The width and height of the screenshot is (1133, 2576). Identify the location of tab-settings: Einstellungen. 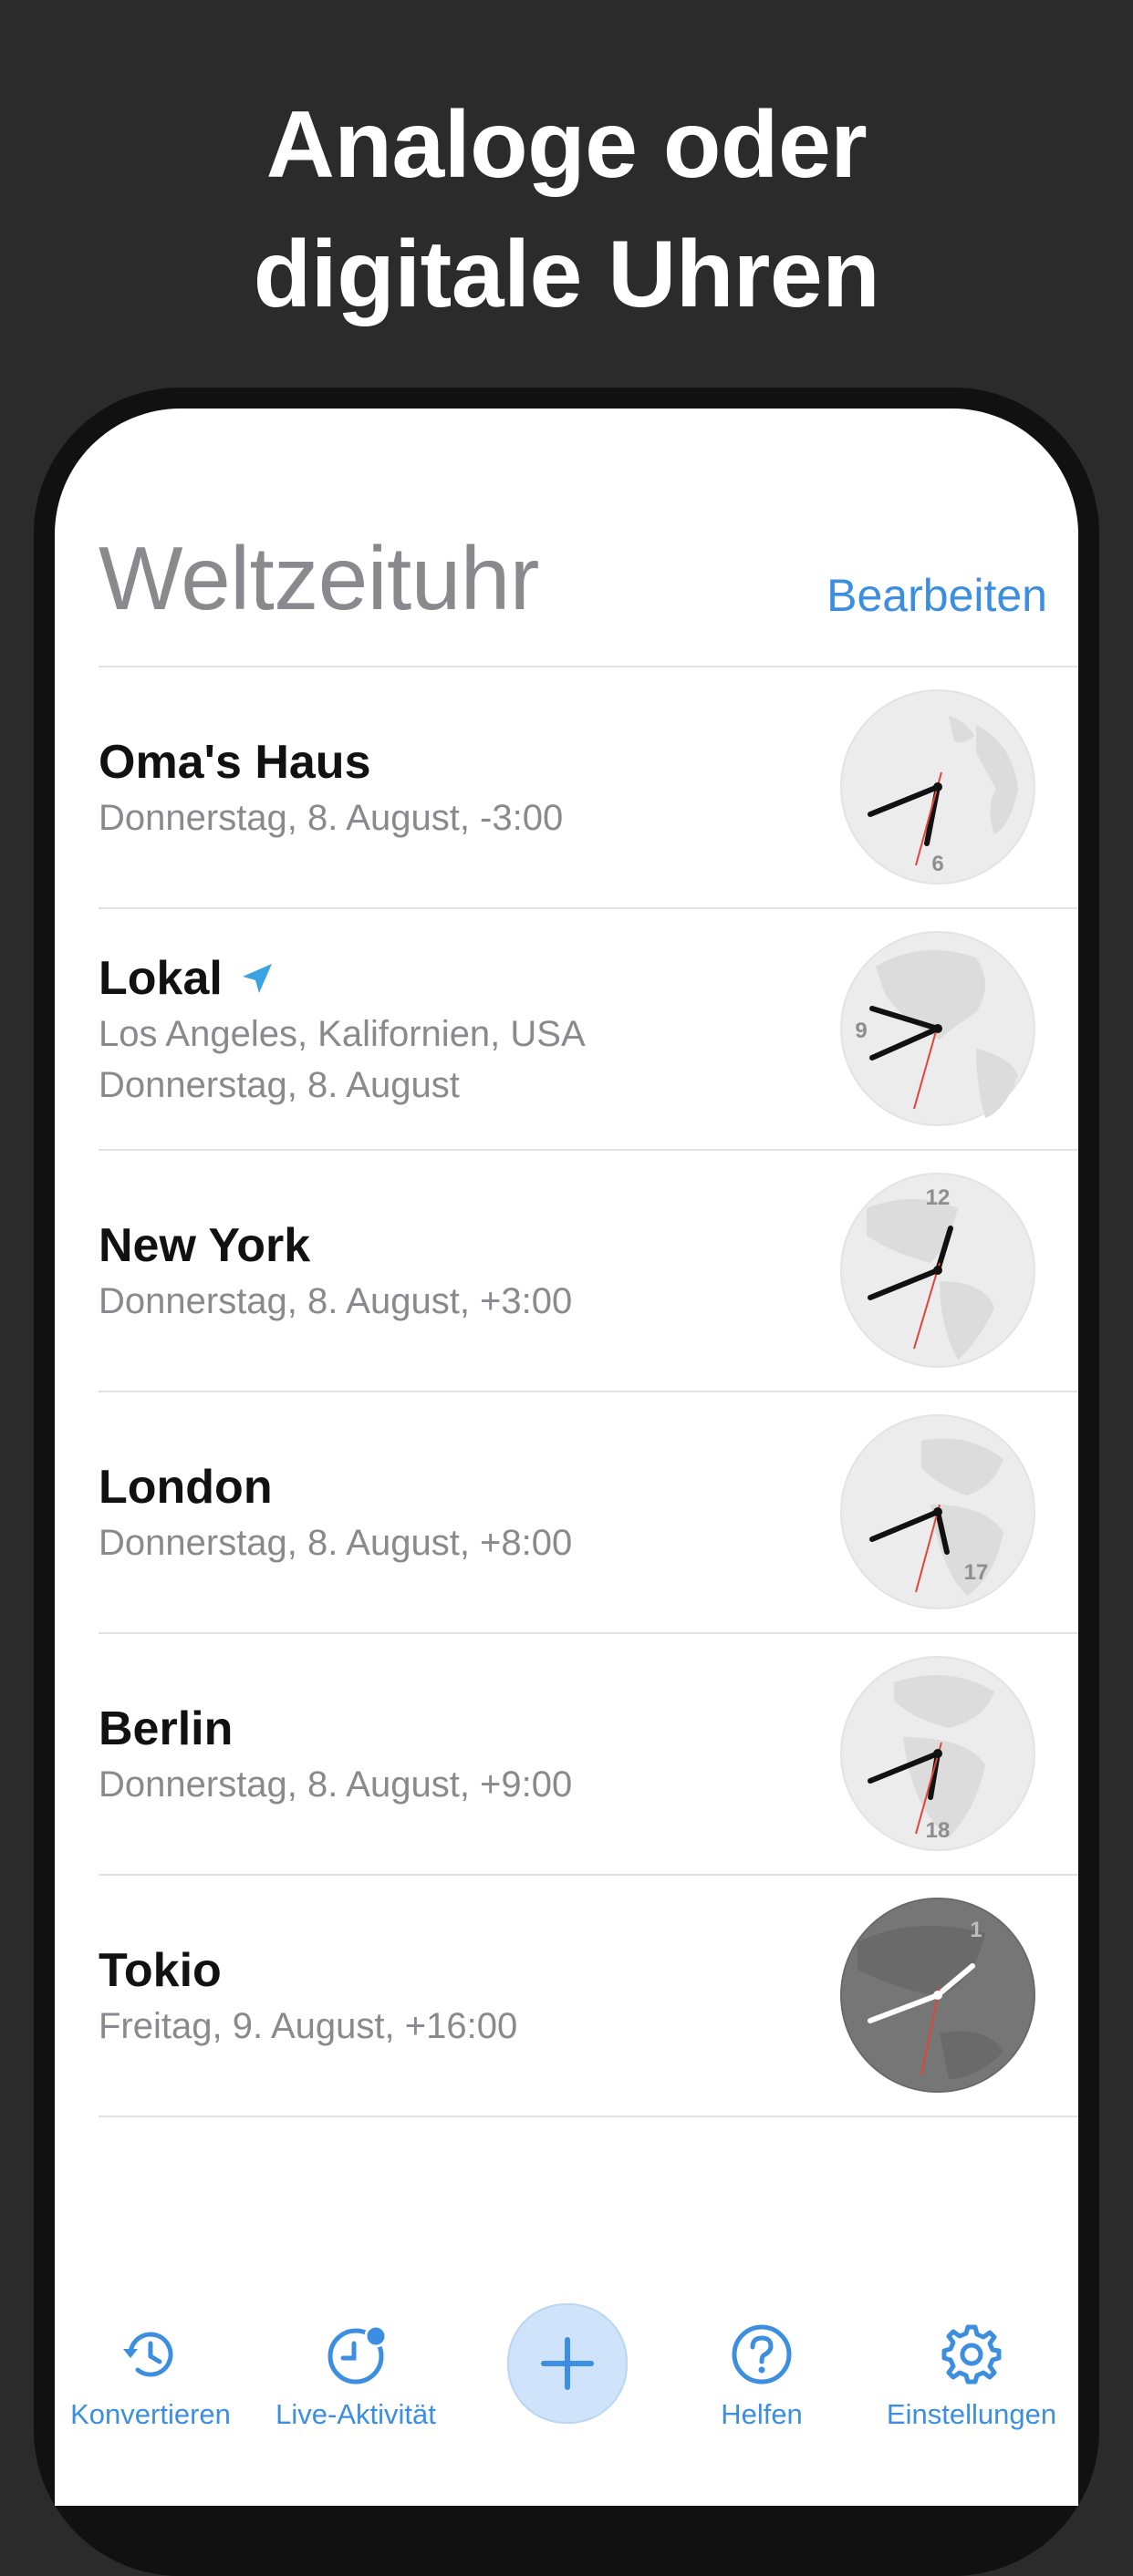
(972, 2376).